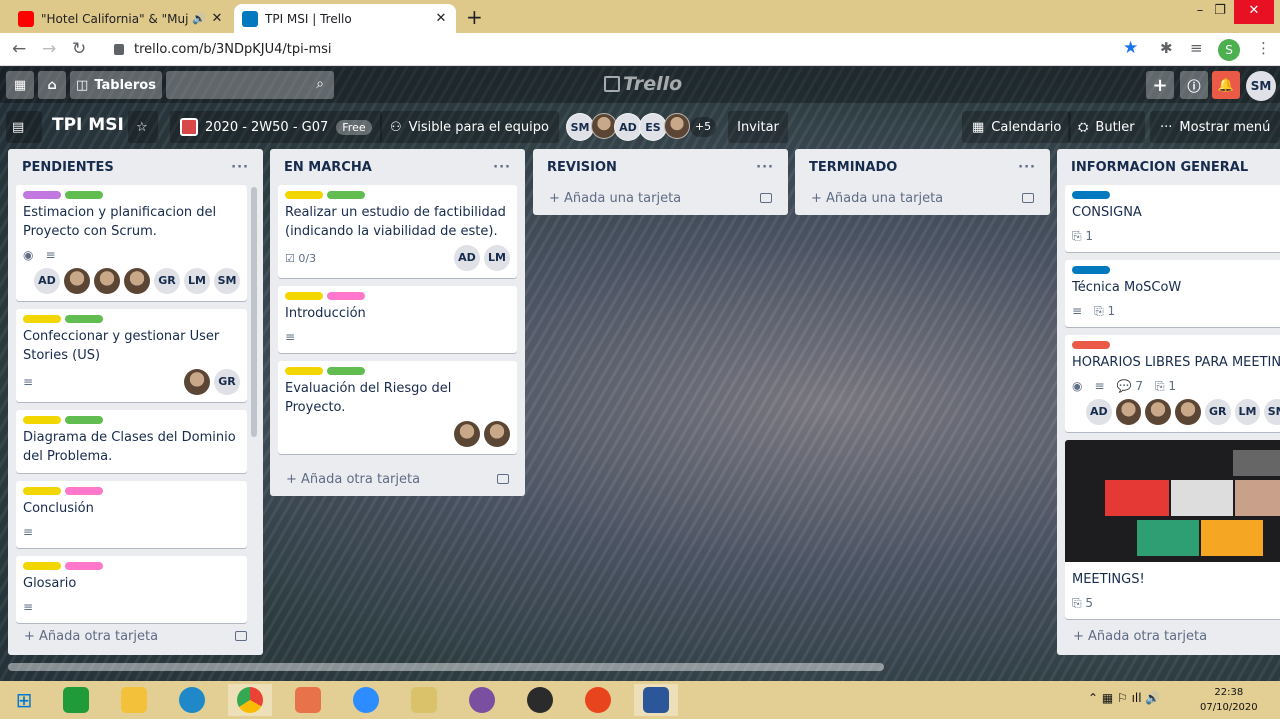 Image resolution: width=1280 pixels, height=719 pixels. Describe the element at coordinates (758, 127) in the screenshot. I see `invite-button: Invitar` at that location.